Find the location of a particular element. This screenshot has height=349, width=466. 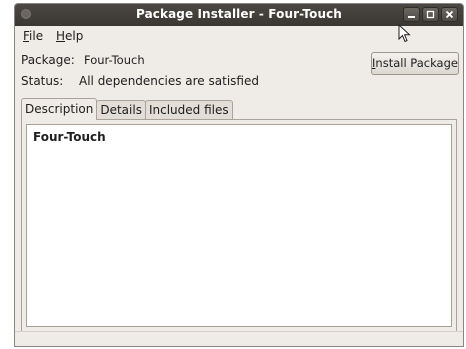

window-controls is located at coordinates (430, 14).